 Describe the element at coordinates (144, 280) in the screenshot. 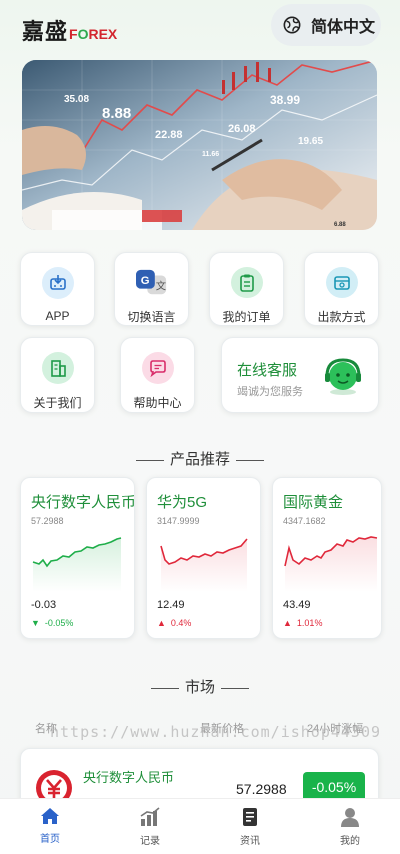

I see `svg-text: G` at that location.